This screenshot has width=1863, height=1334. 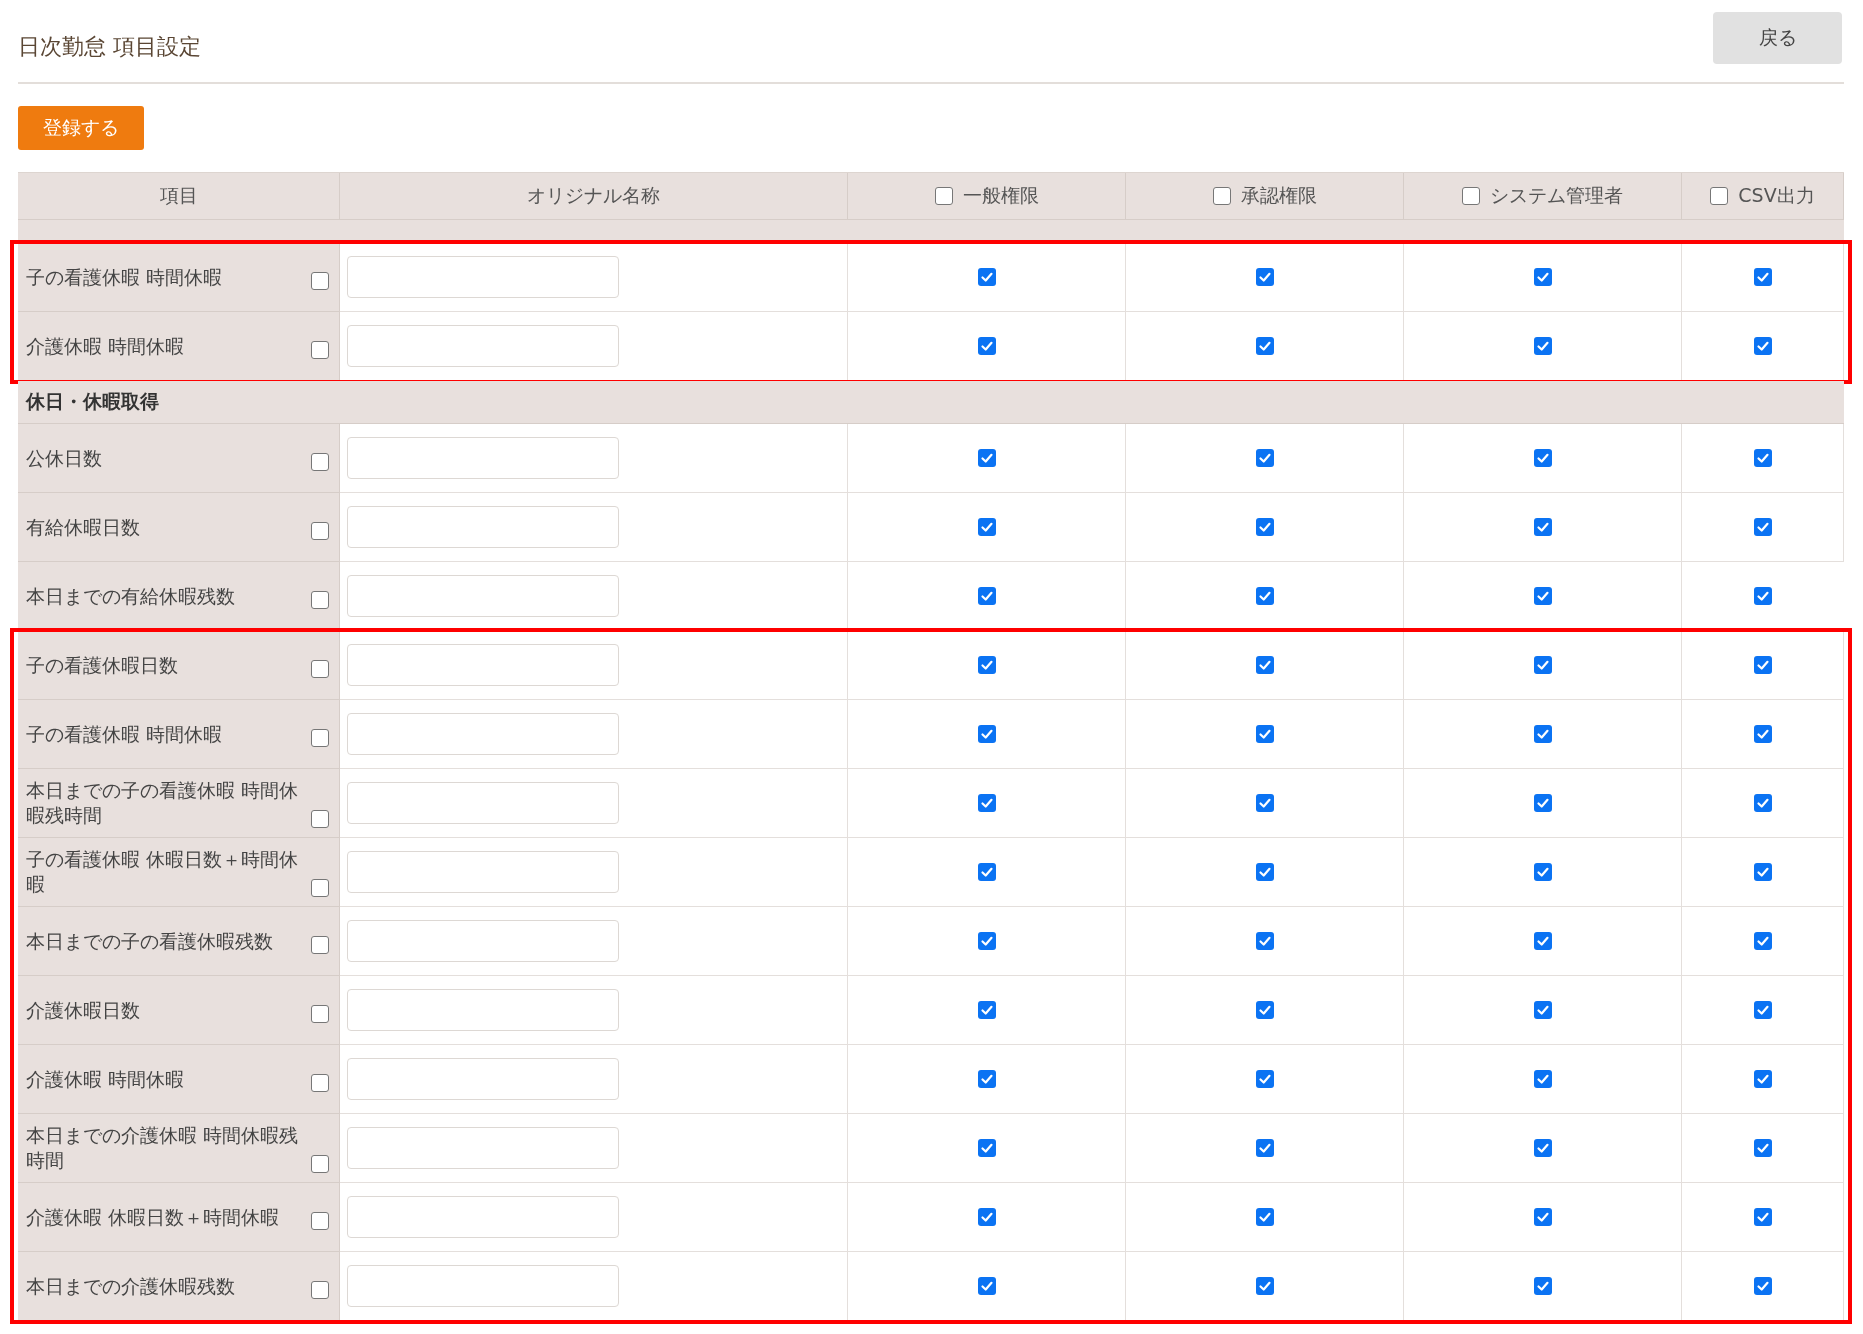 What do you see at coordinates (64, 458) in the screenshot?
I see `item-label: 公休日数` at bounding box center [64, 458].